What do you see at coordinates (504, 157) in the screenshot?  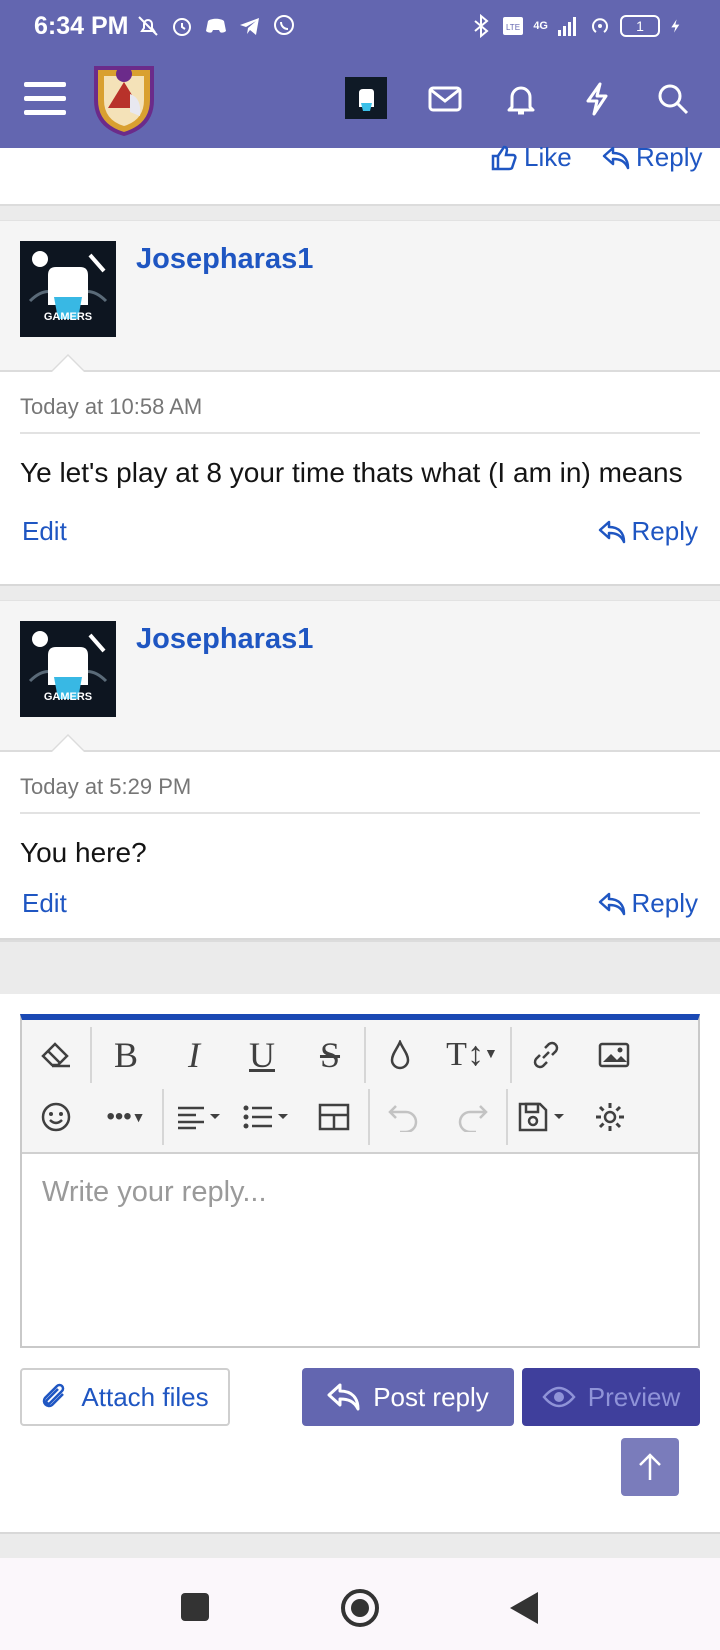 I see `thumbs-up-icon` at bounding box center [504, 157].